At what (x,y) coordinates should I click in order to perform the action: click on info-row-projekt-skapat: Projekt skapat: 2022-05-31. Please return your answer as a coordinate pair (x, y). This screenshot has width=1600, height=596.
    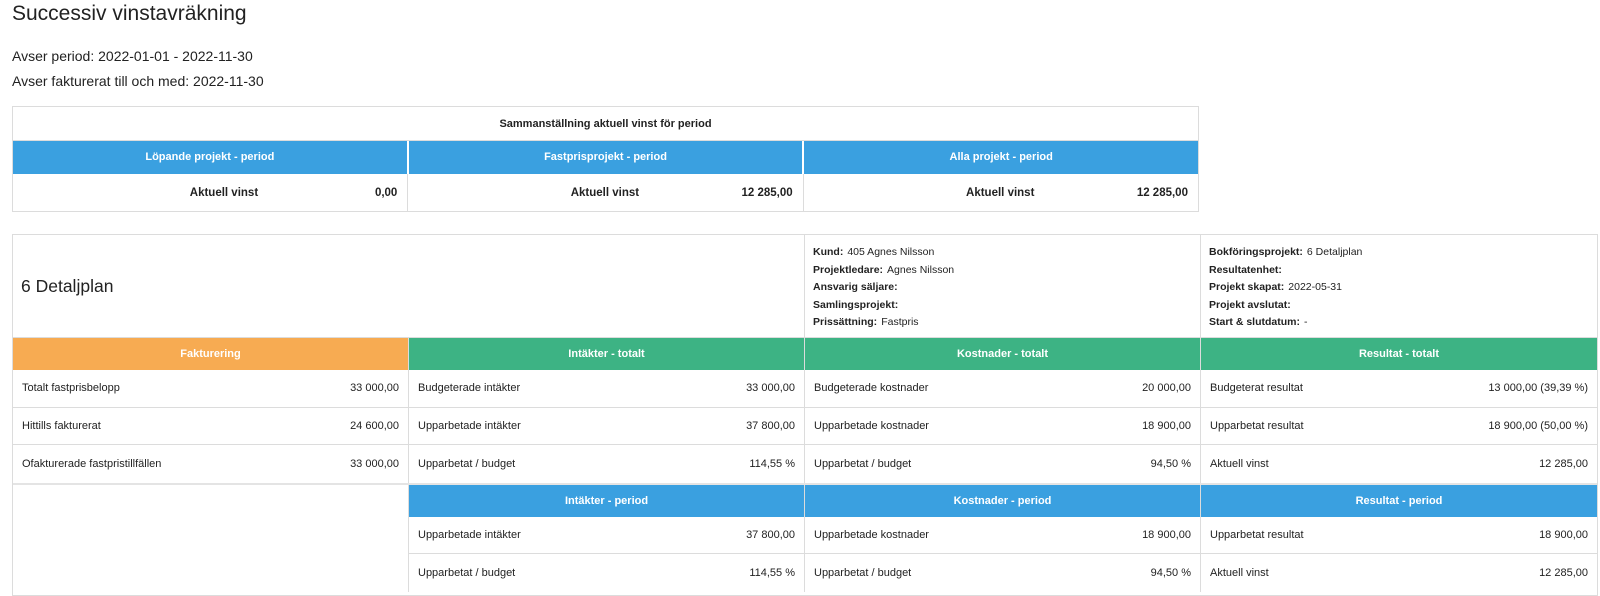
    Looking at the image, I should click on (1399, 288).